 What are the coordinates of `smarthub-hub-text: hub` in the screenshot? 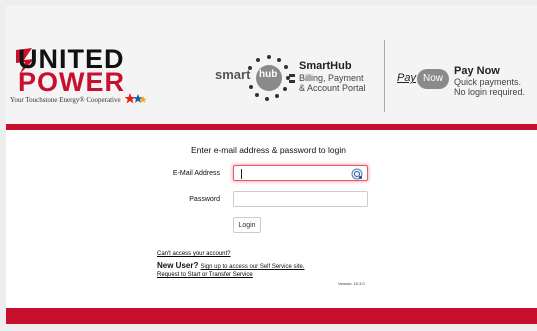 It's located at (268, 74).